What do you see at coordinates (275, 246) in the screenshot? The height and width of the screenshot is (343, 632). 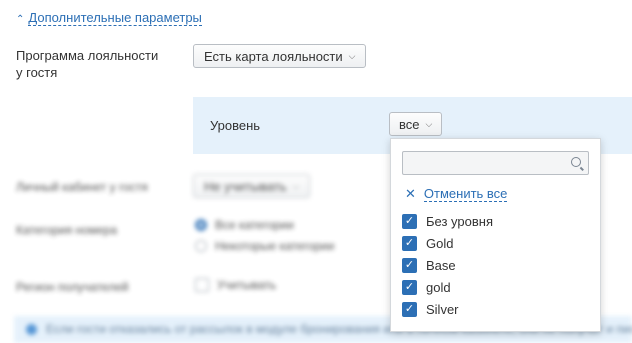 I see `room-category-option-label: Некоторые категории` at bounding box center [275, 246].